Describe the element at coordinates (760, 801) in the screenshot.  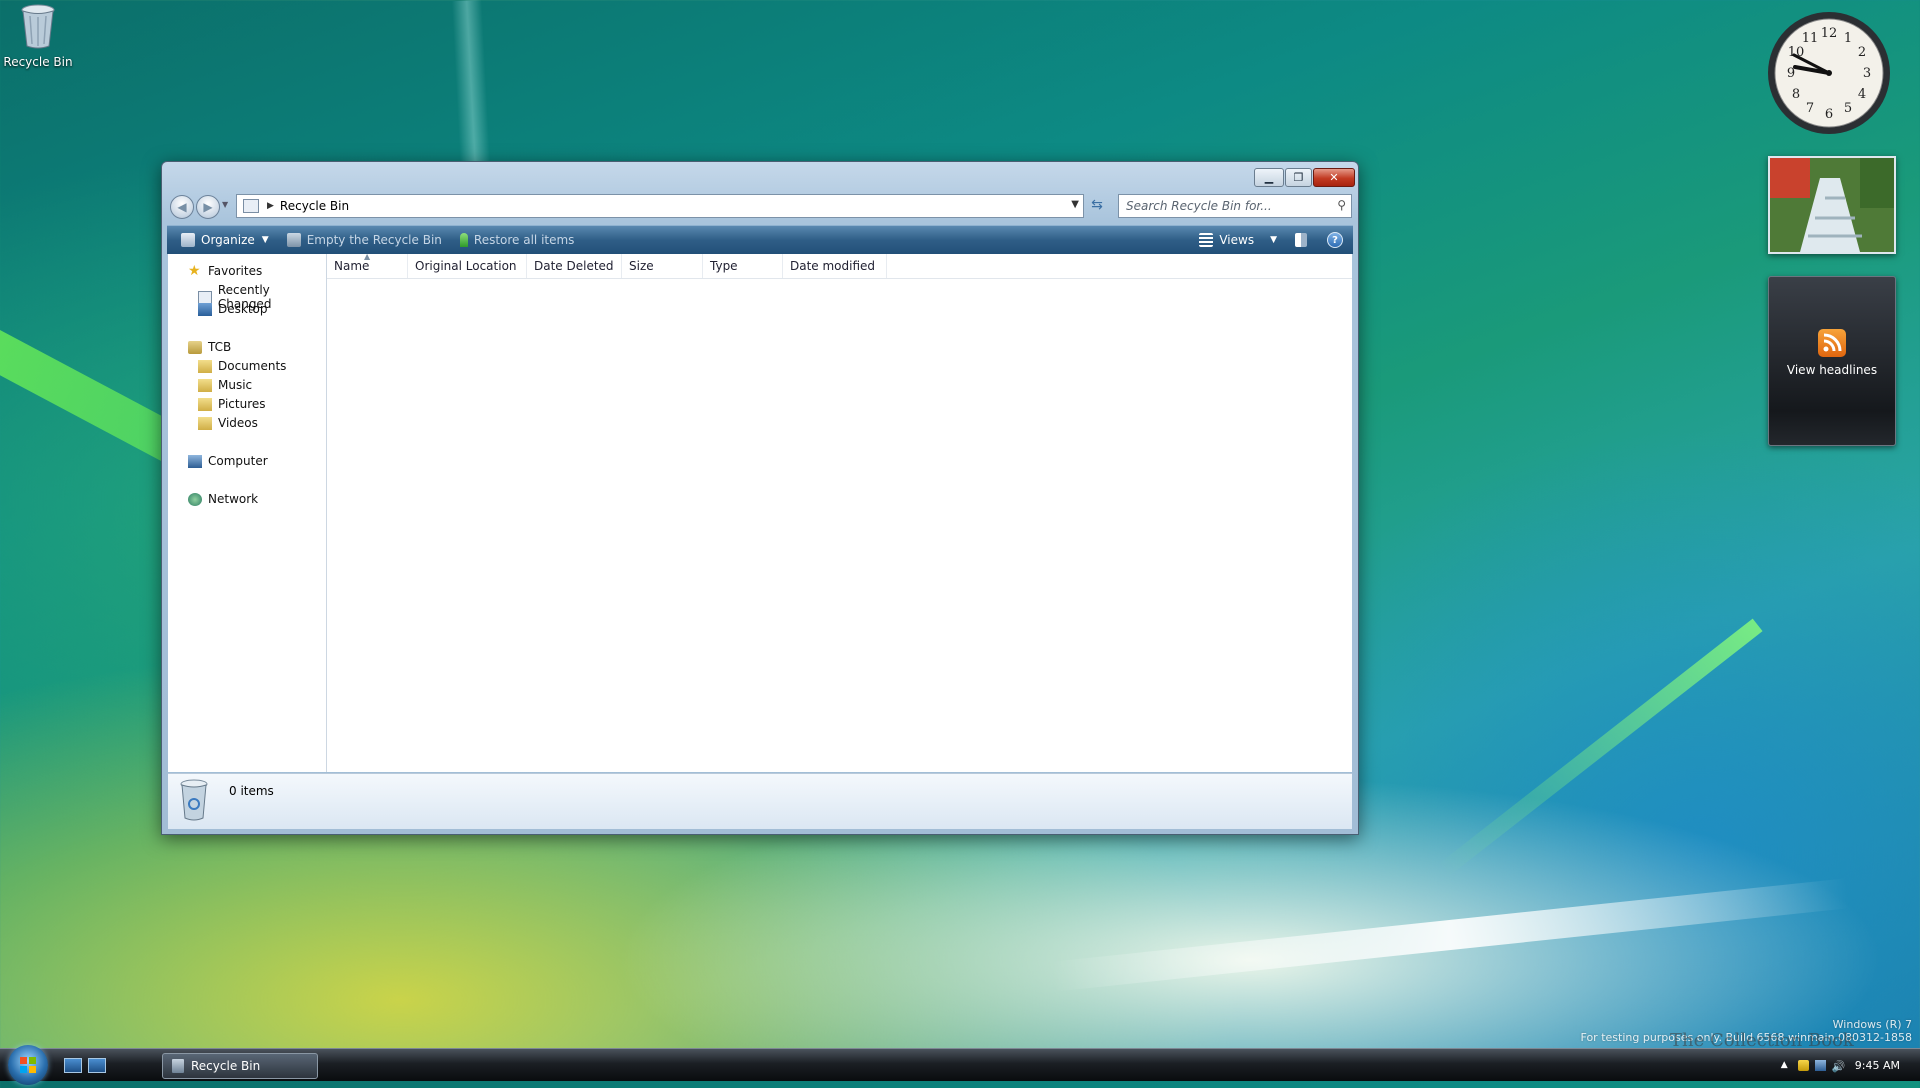
I see `details-pane: 0 items` at that location.